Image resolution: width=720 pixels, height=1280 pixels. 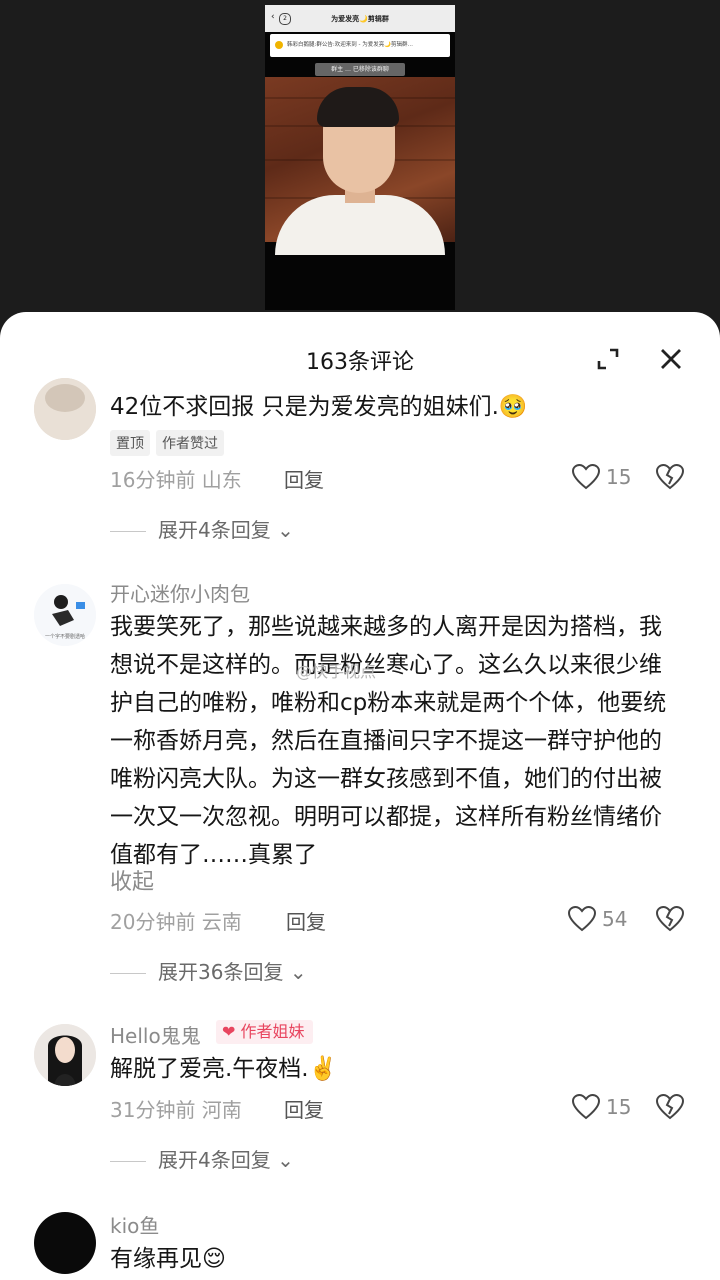 I want to click on person-shirt, so click(x=360, y=225).